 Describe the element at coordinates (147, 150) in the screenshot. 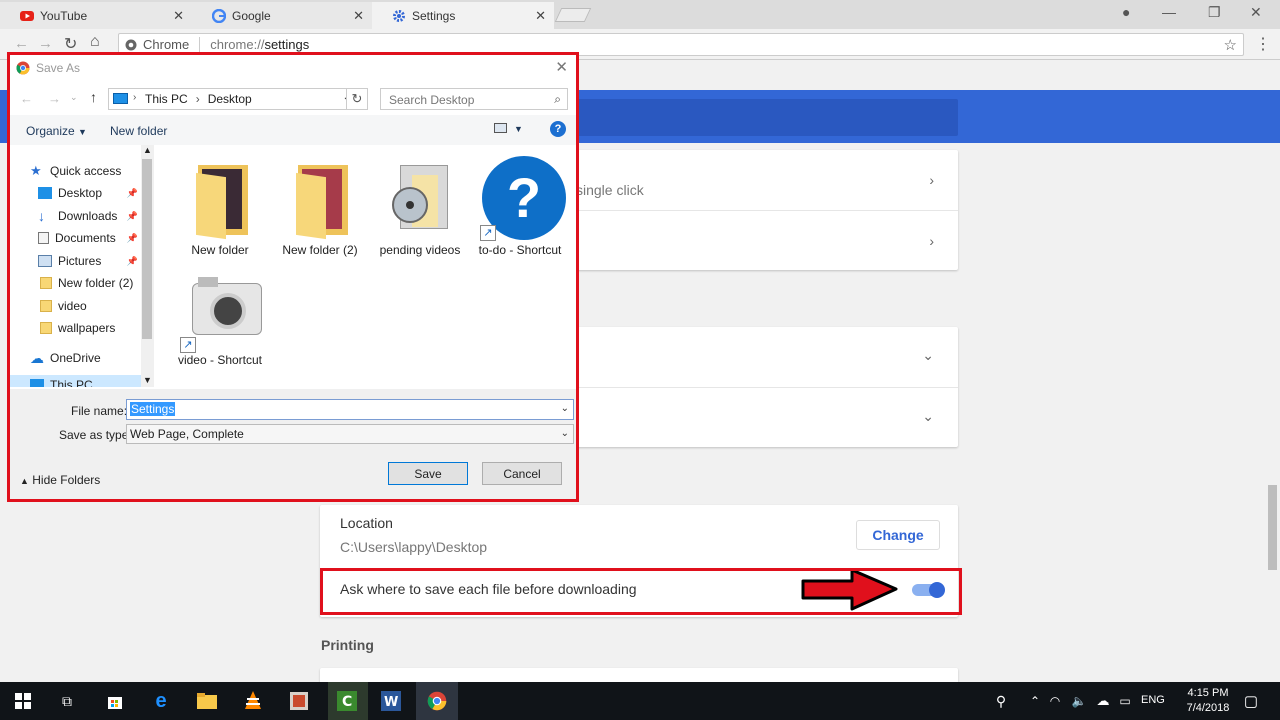

I see `scroll-up-icon: ▲` at that location.